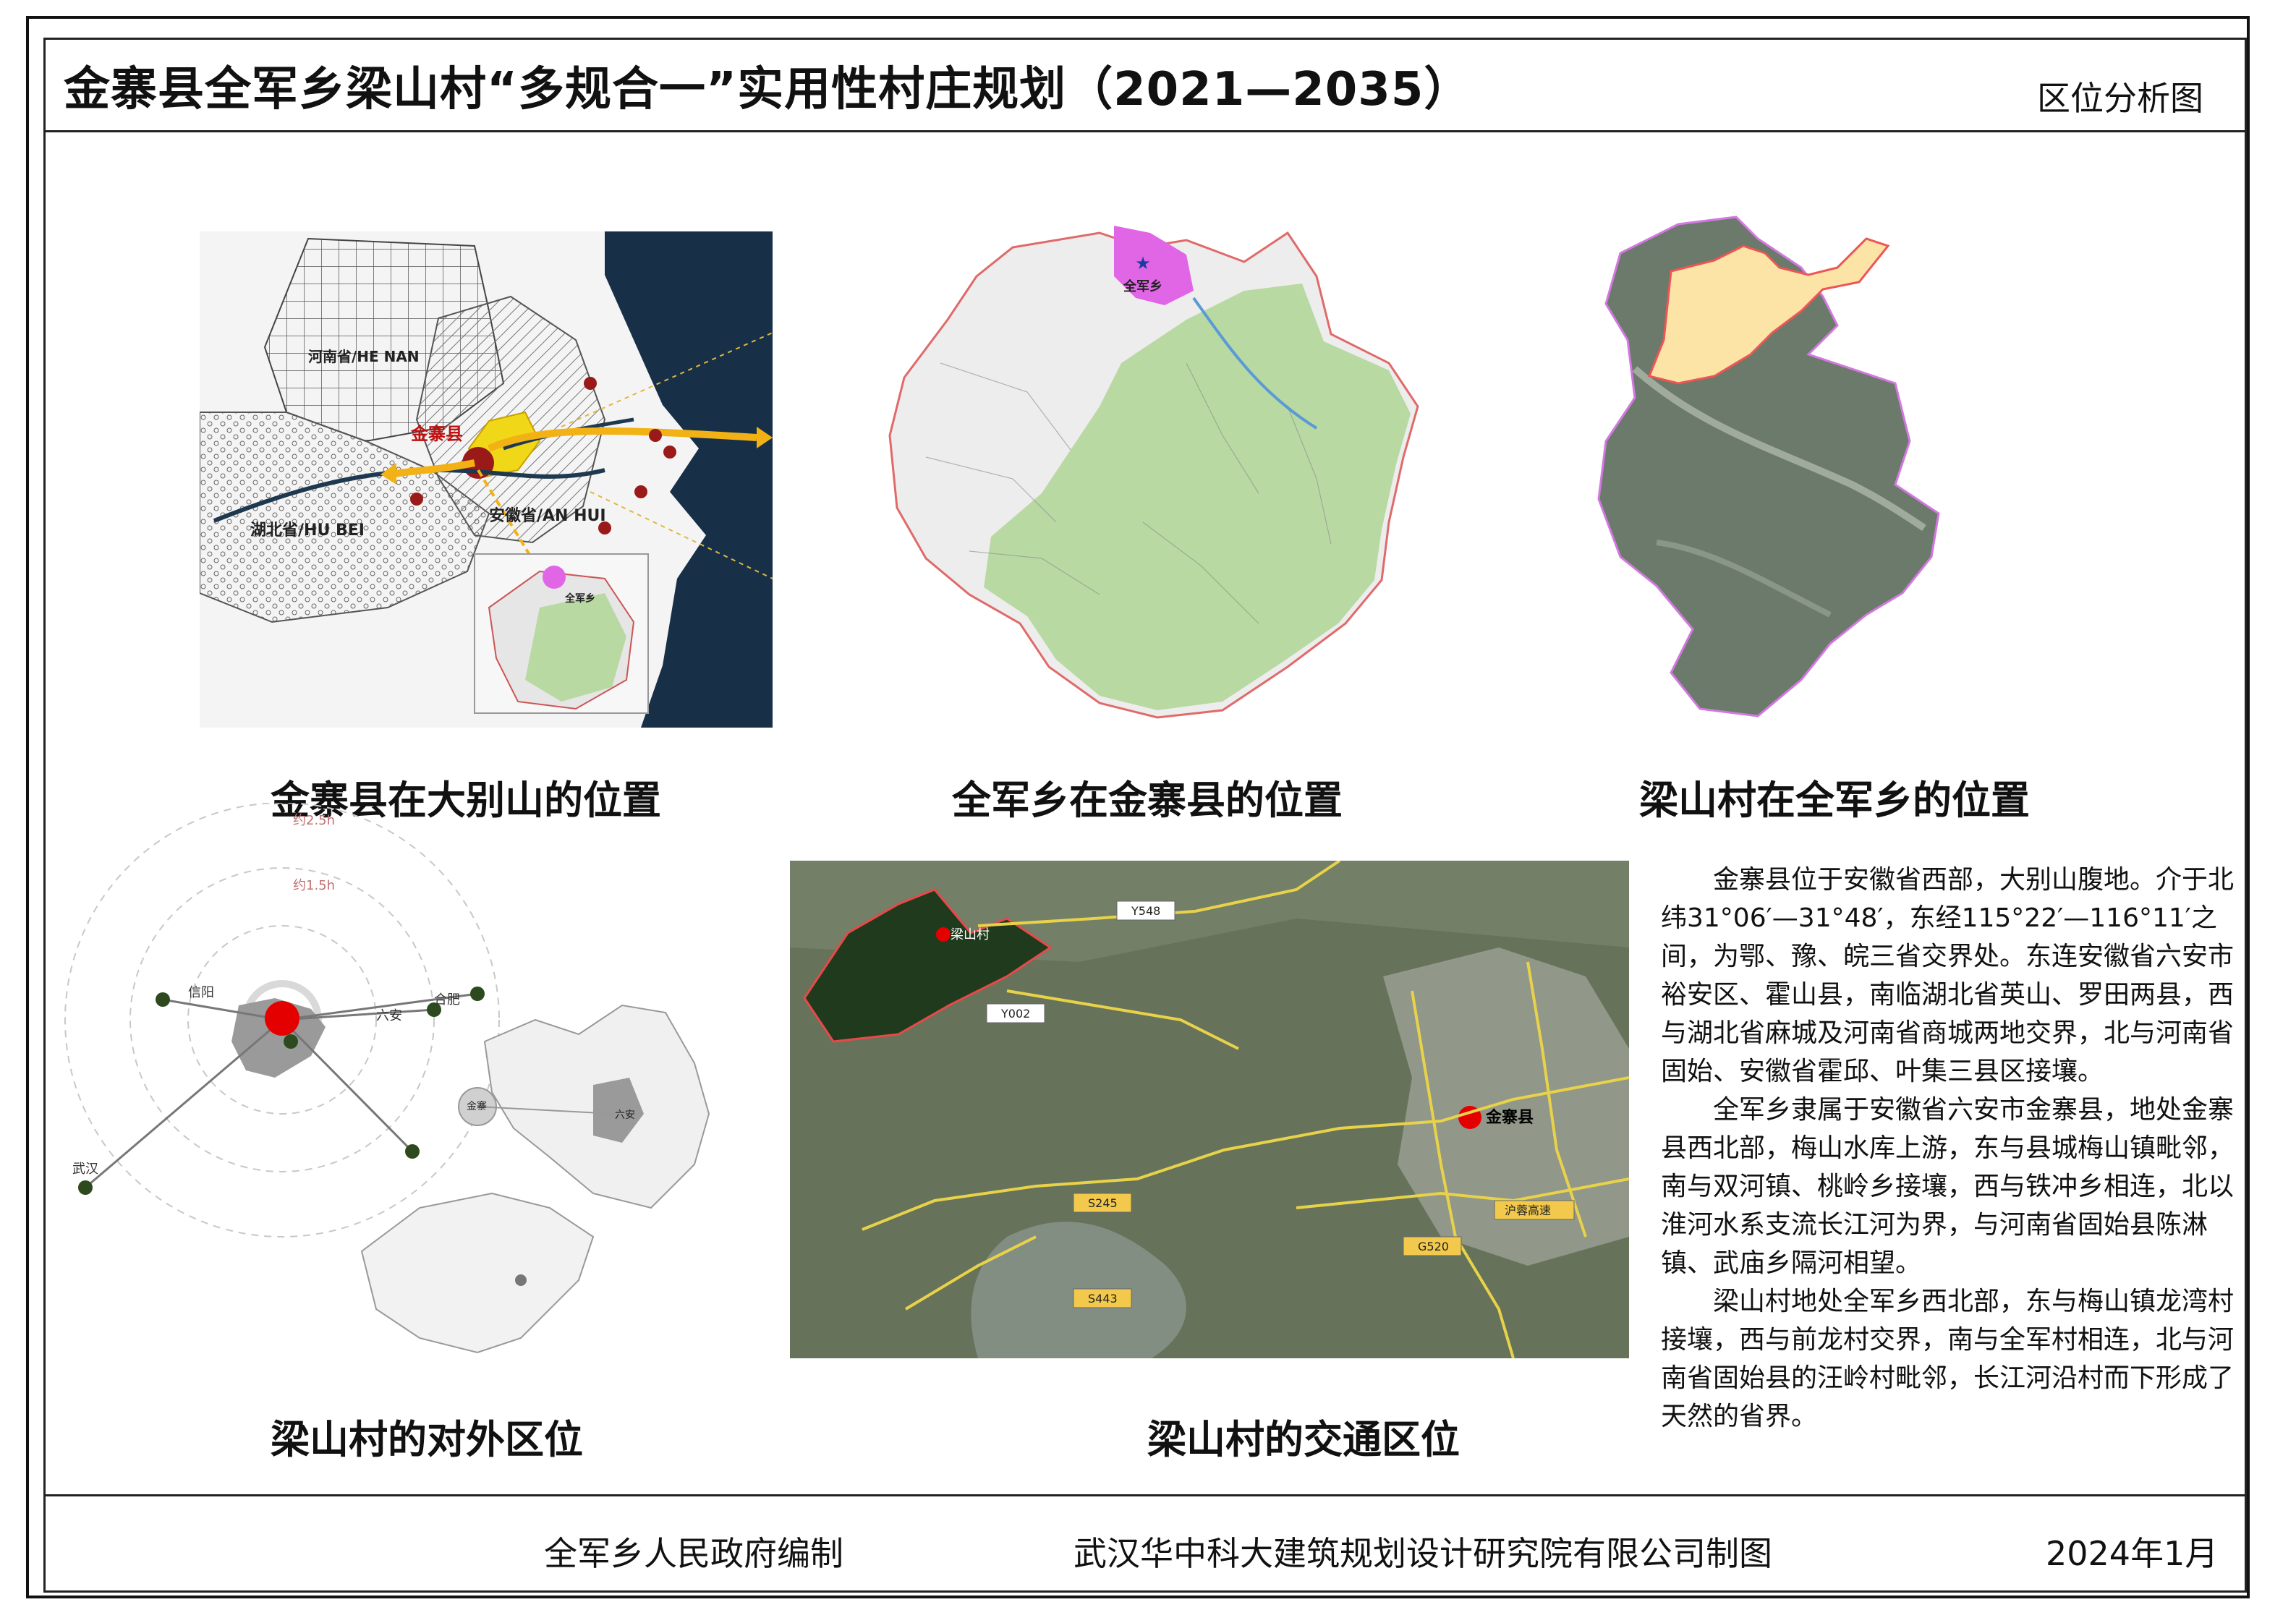  Describe the element at coordinates (436, 434) in the screenshot. I see `label-jinzhai: 金寨县` at that location.